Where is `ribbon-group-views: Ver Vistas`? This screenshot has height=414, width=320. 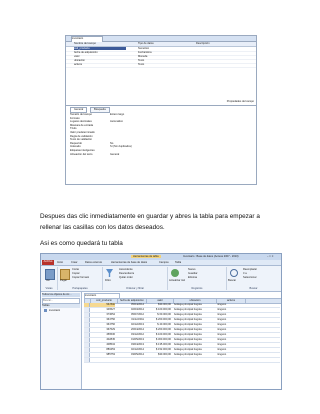 ribbon-group-views: Ver Vistas is located at coordinates (49, 278).